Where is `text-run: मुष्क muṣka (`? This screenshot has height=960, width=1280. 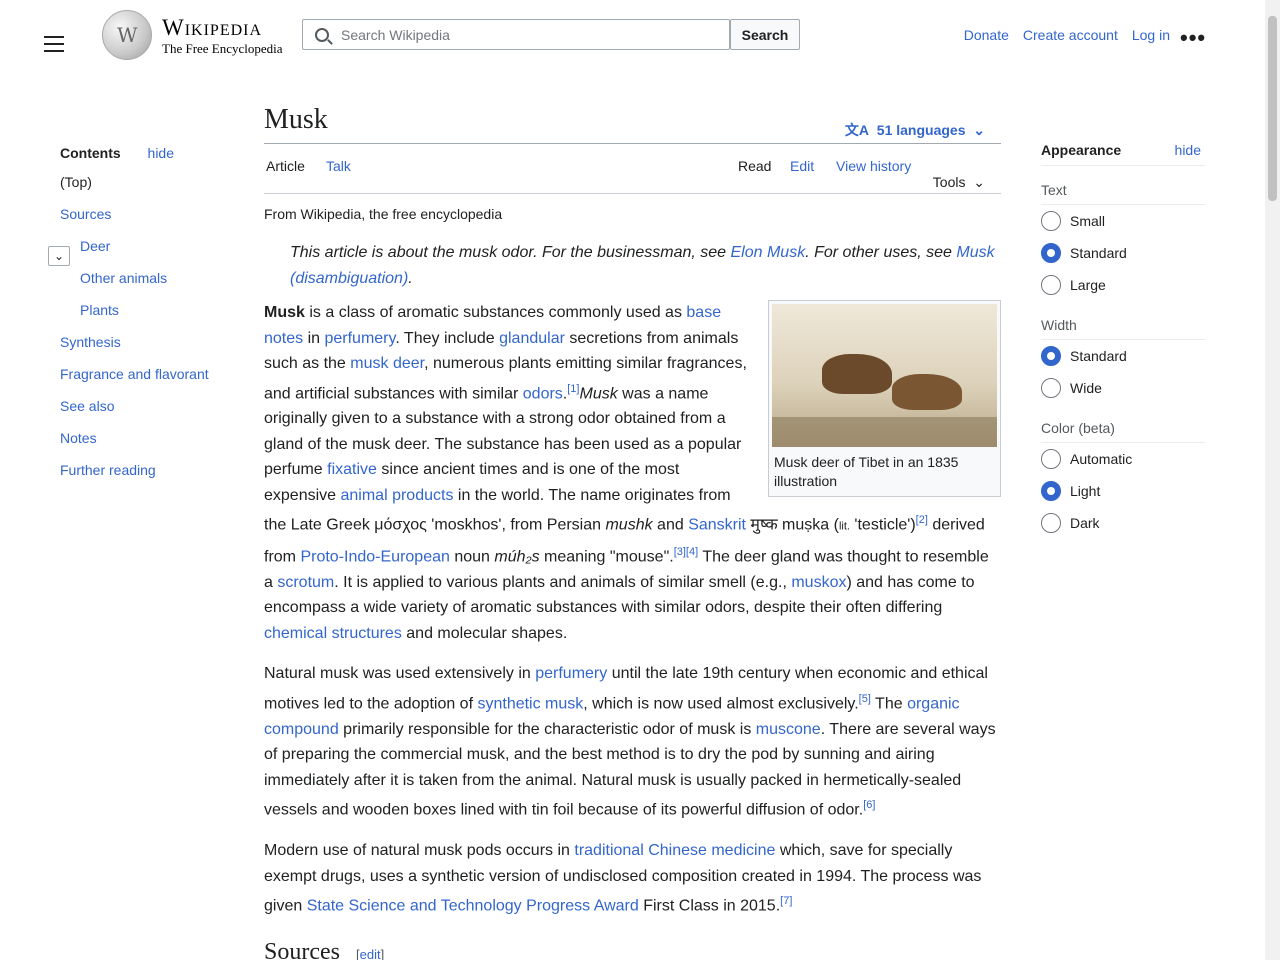 text-run: मुष्क muṣka ( is located at coordinates (792, 525).